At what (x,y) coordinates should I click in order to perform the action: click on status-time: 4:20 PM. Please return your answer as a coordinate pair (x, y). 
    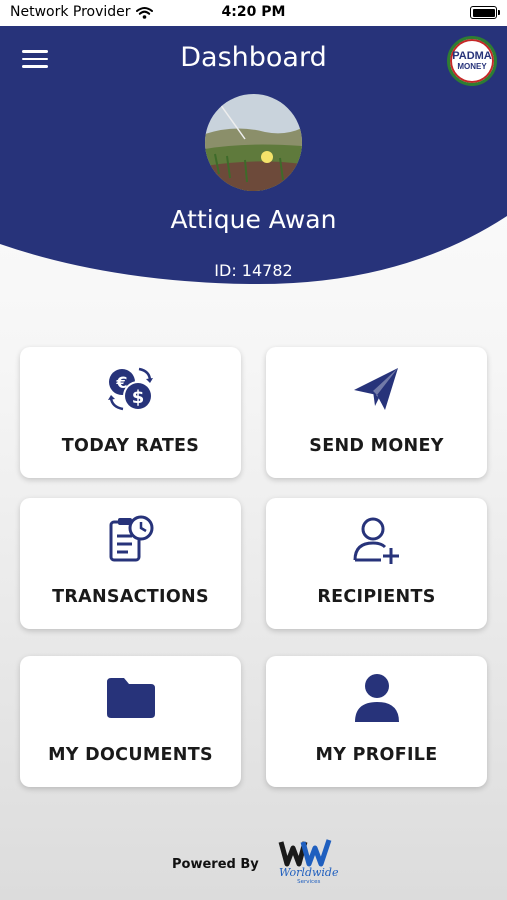
    Looking at the image, I should click on (253, 12).